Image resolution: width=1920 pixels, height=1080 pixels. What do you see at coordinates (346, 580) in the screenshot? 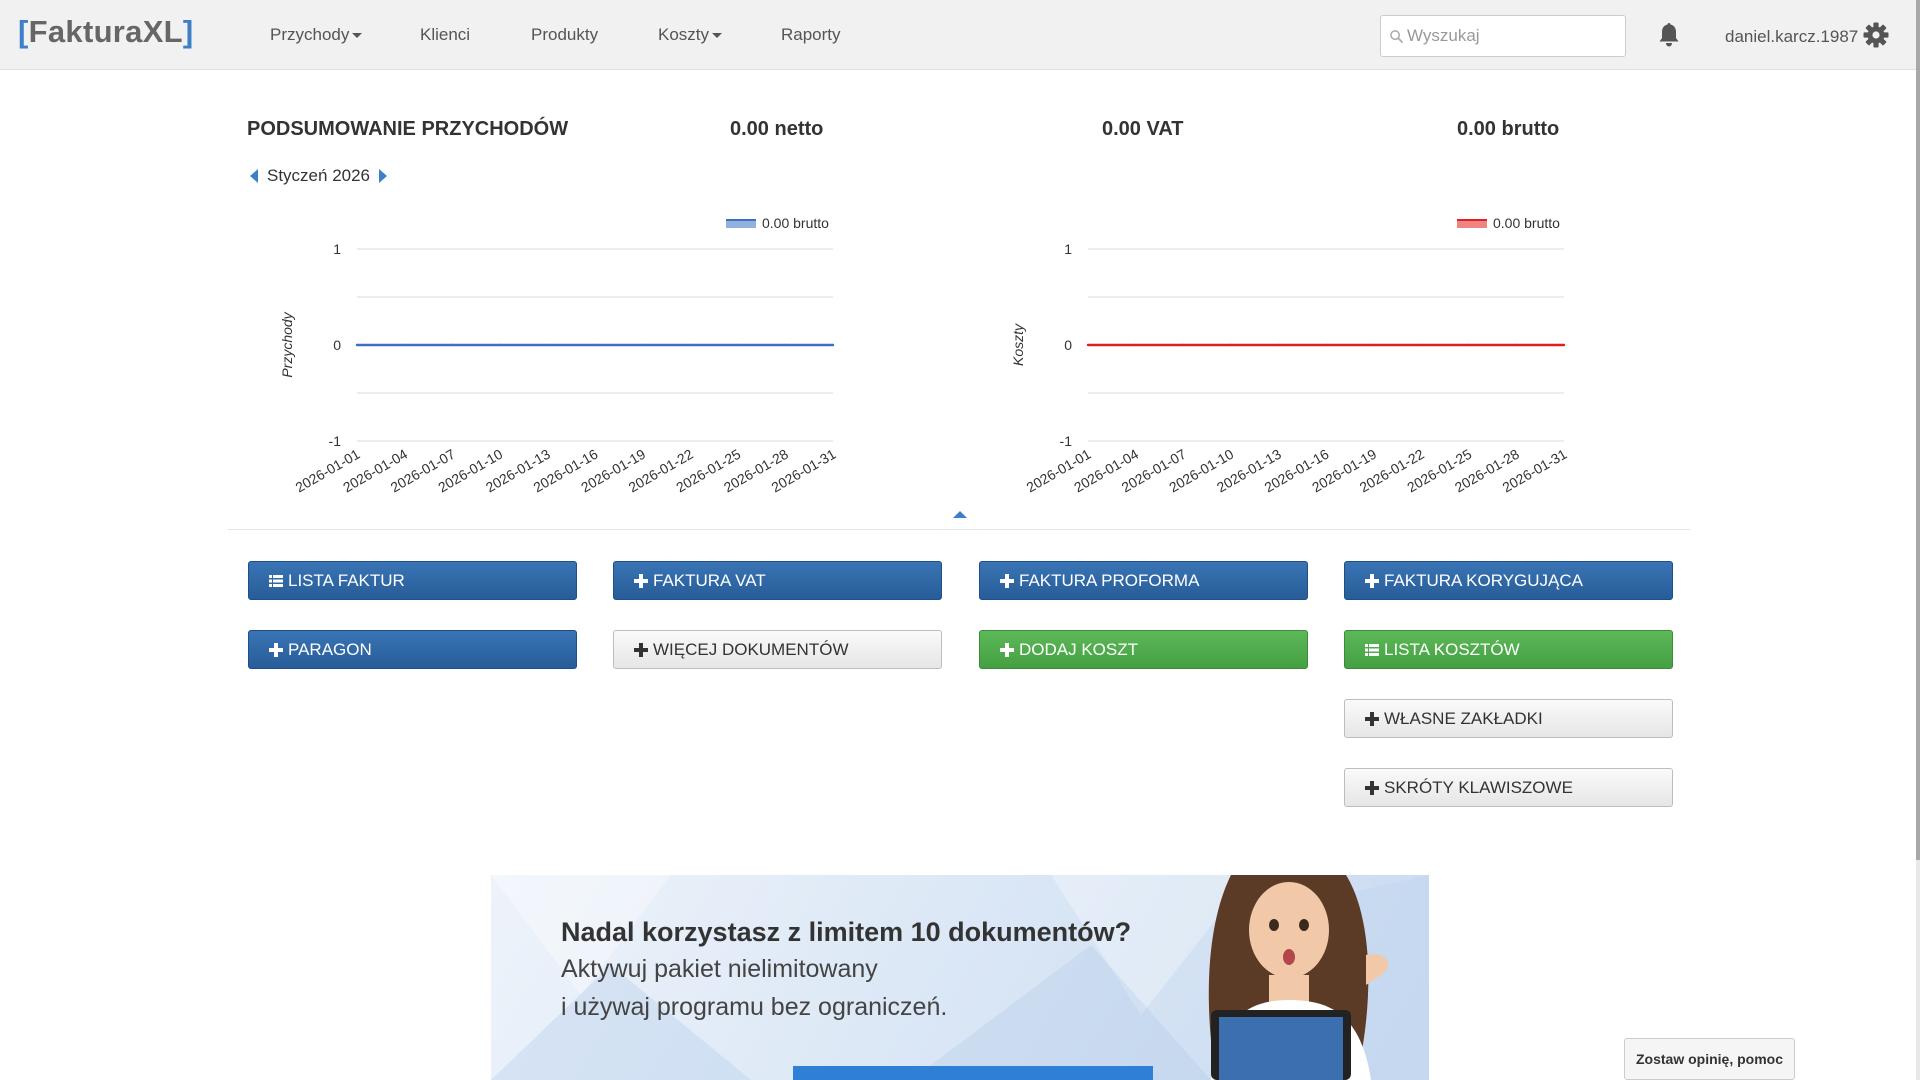
I see `lista-faktur-label: LISTA FAKTUR` at bounding box center [346, 580].